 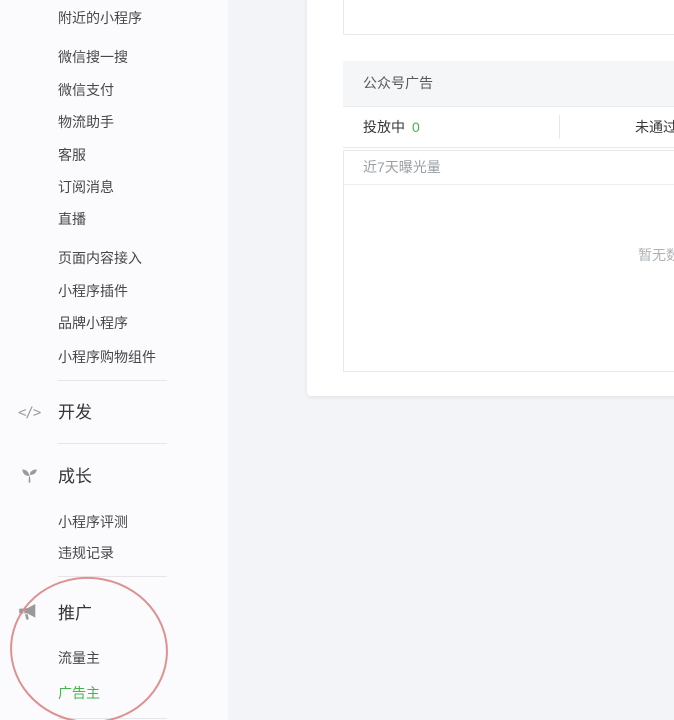 What do you see at coordinates (508, 17) in the screenshot?
I see `top-card-cutoff` at bounding box center [508, 17].